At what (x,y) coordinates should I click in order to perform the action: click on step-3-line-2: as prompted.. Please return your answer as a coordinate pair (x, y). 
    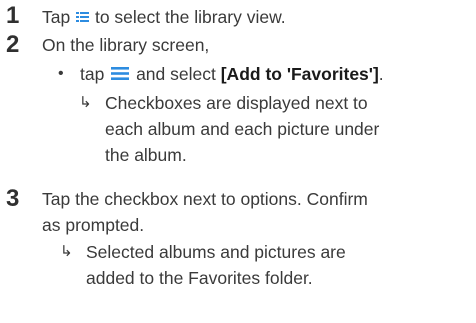
    Looking at the image, I should click on (93, 225).